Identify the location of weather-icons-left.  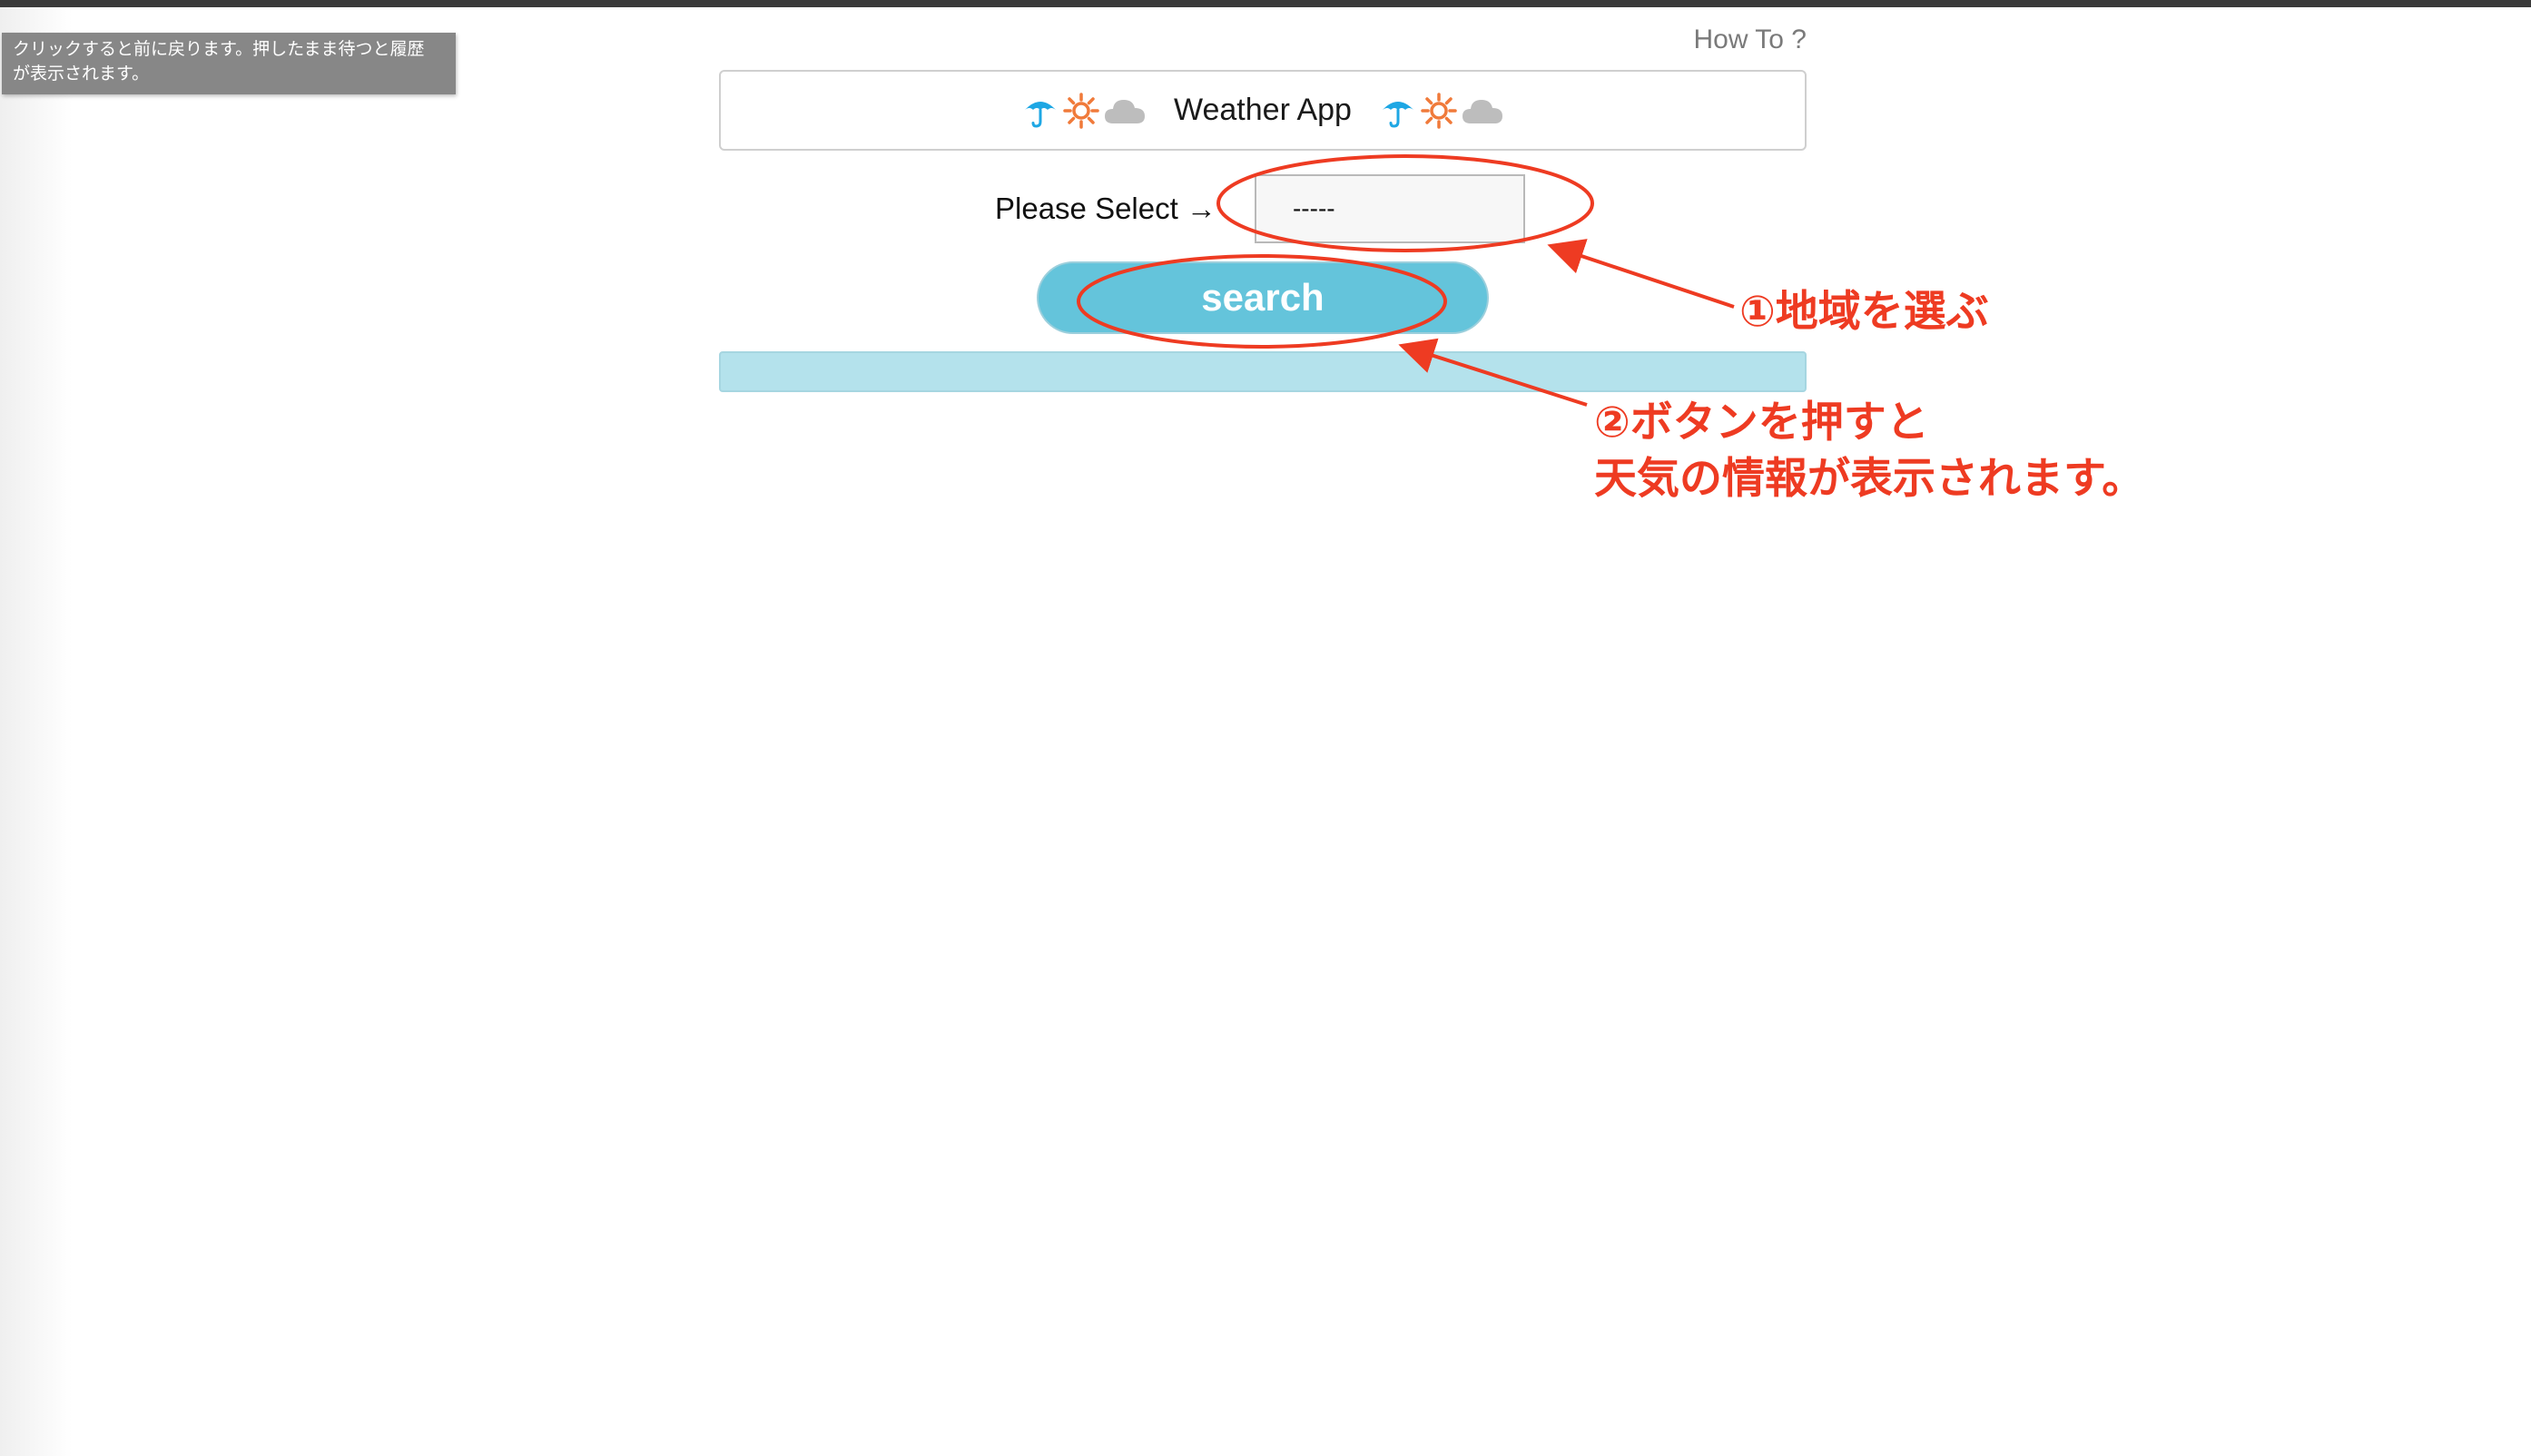
(1084, 111).